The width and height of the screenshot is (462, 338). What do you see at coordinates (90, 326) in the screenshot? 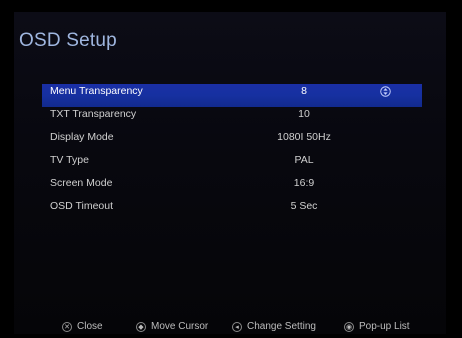
I see `footer-hint-label: Close` at bounding box center [90, 326].